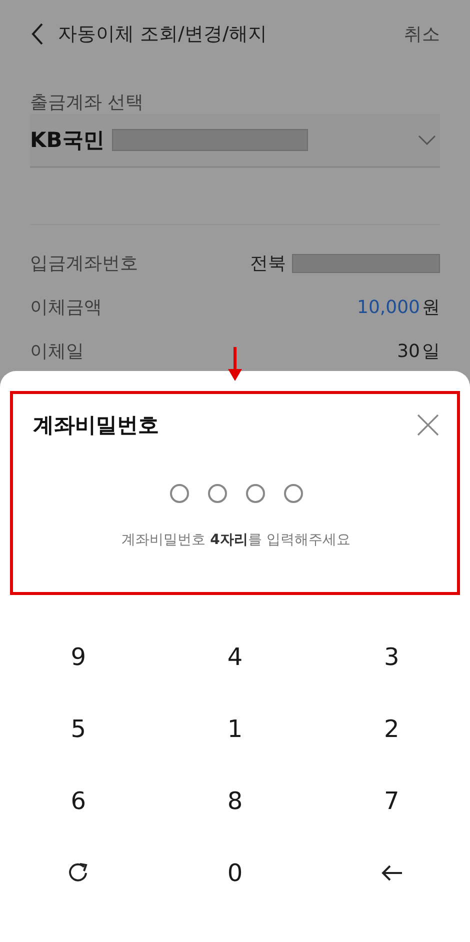 This screenshot has width=470, height=942. What do you see at coordinates (87, 102) in the screenshot?
I see `field-label: 출금계좌 선택` at bounding box center [87, 102].